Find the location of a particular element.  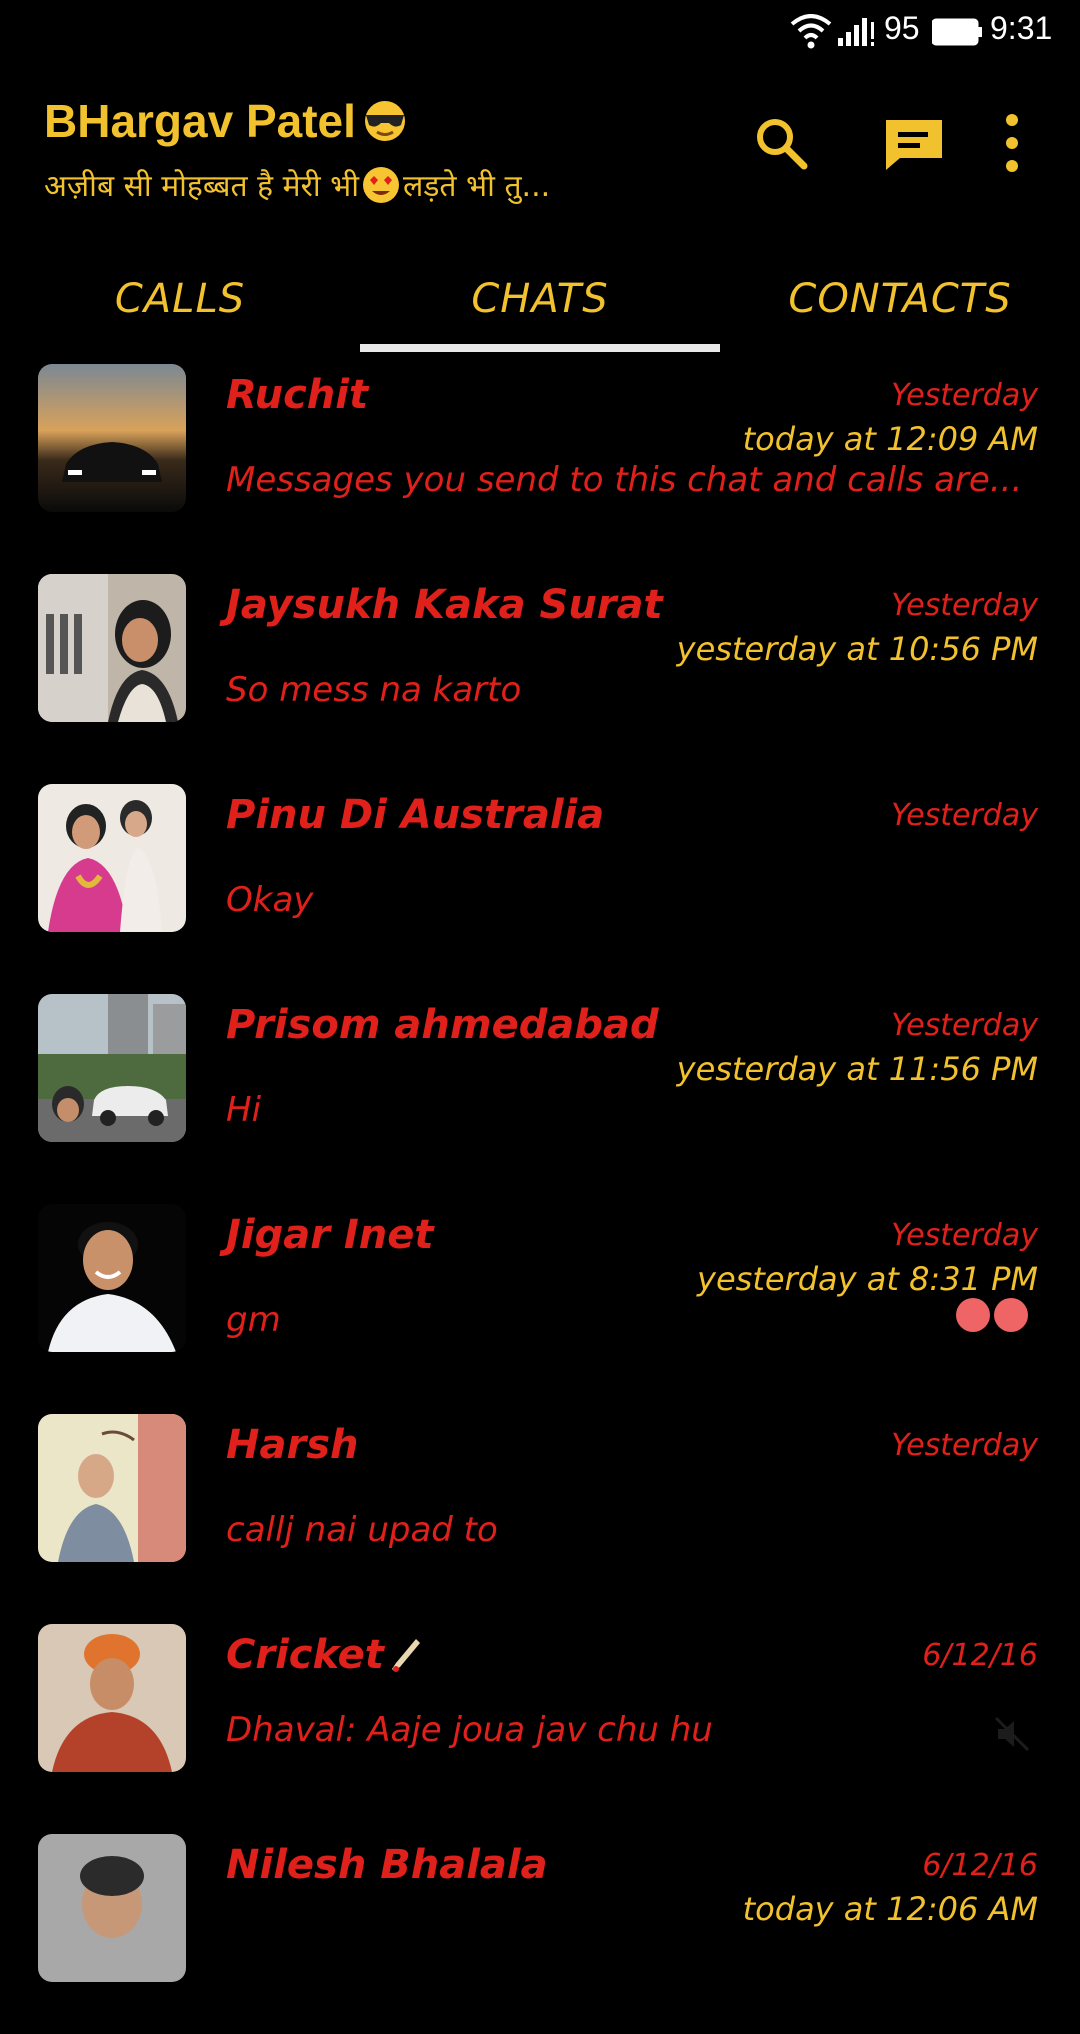

tab-calls: CALLS is located at coordinates (180, 299).